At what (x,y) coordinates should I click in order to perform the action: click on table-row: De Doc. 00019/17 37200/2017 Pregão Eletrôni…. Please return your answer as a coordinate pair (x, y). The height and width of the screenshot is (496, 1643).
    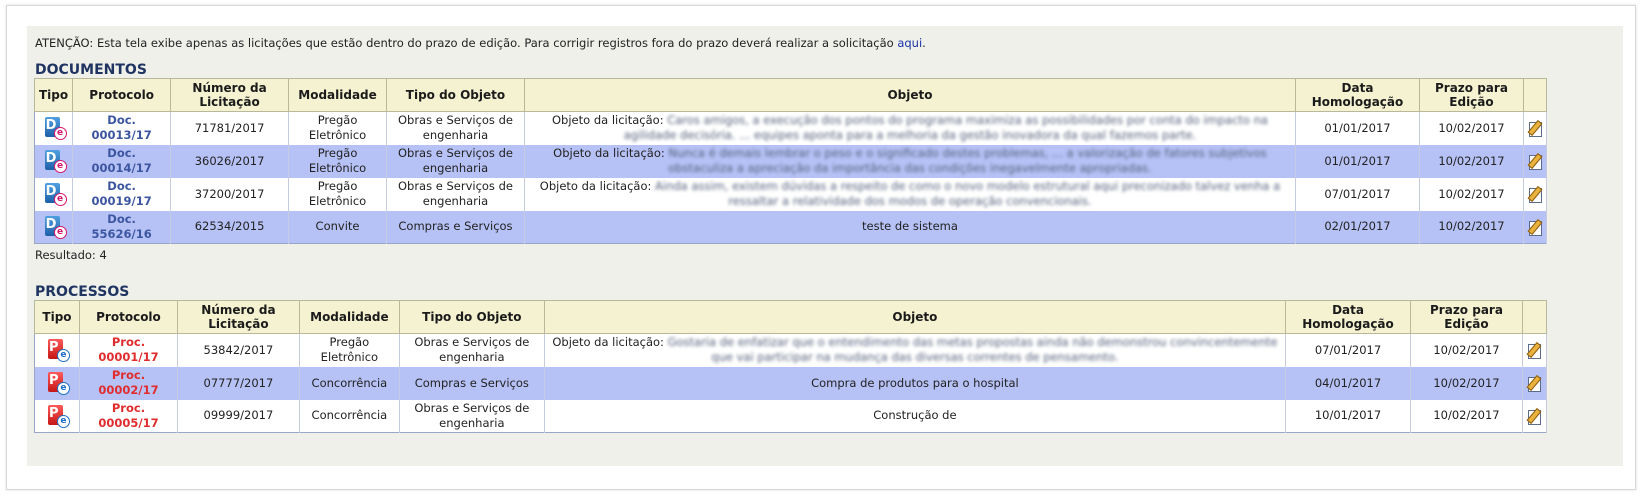
    Looking at the image, I should click on (791, 194).